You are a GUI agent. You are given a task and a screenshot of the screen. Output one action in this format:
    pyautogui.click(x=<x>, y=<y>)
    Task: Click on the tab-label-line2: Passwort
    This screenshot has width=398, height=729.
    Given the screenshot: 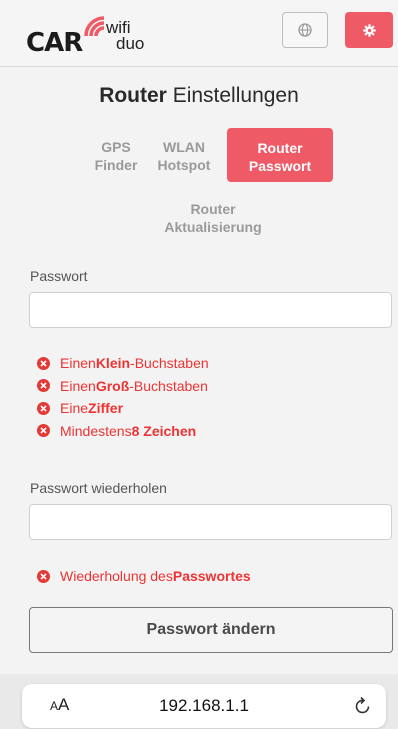 What is the action you would take?
    pyautogui.click(x=280, y=166)
    